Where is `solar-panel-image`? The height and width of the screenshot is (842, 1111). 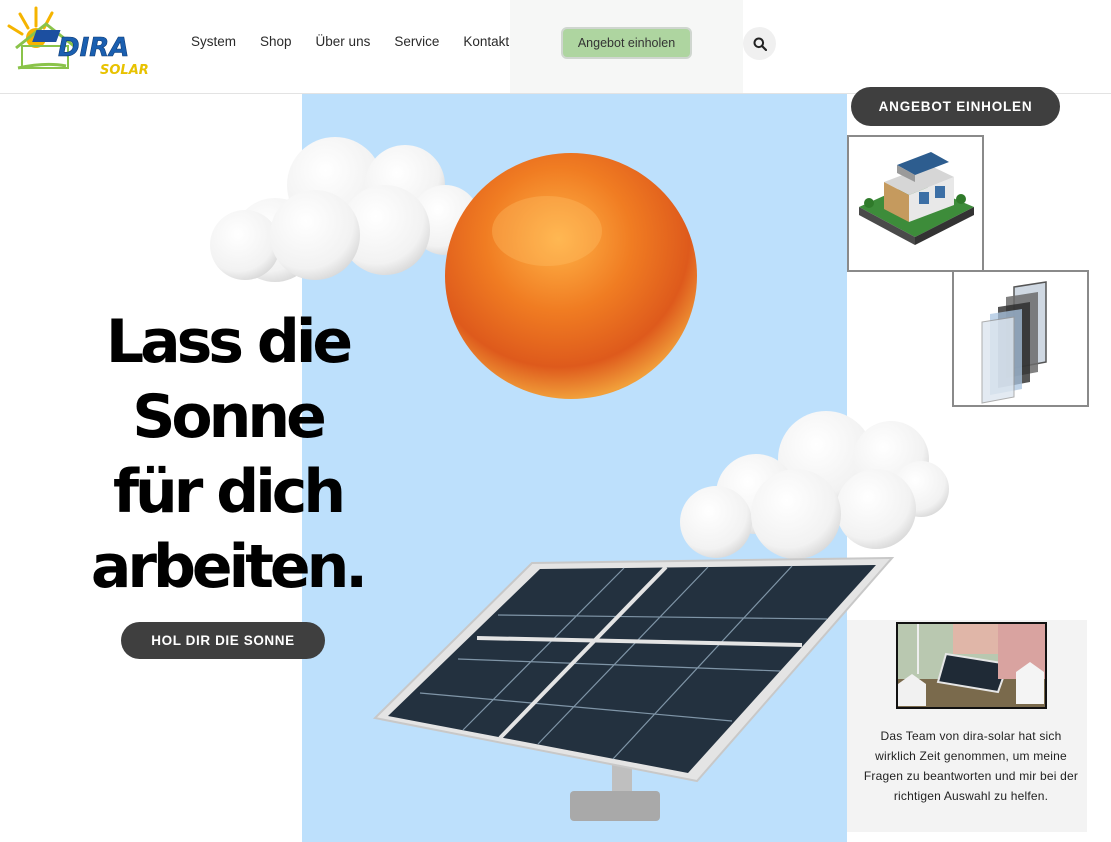
solar-panel-image is located at coordinates (633, 688).